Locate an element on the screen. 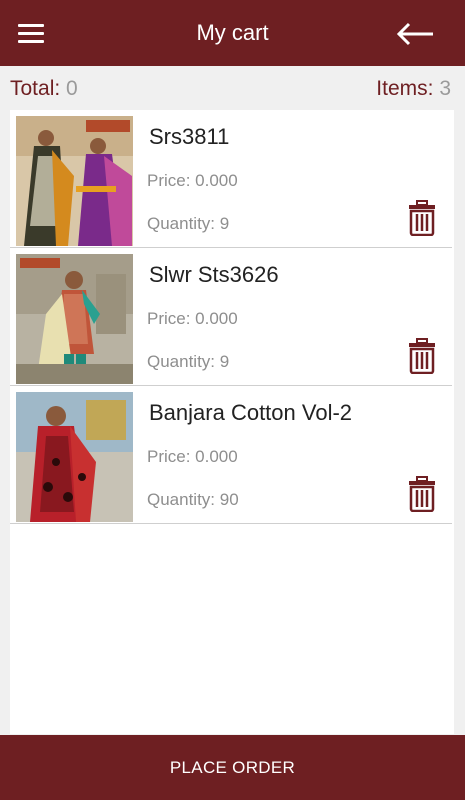 This screenshot has height=800, width=465. total-label: Total: is located at coordinates (35, 88).